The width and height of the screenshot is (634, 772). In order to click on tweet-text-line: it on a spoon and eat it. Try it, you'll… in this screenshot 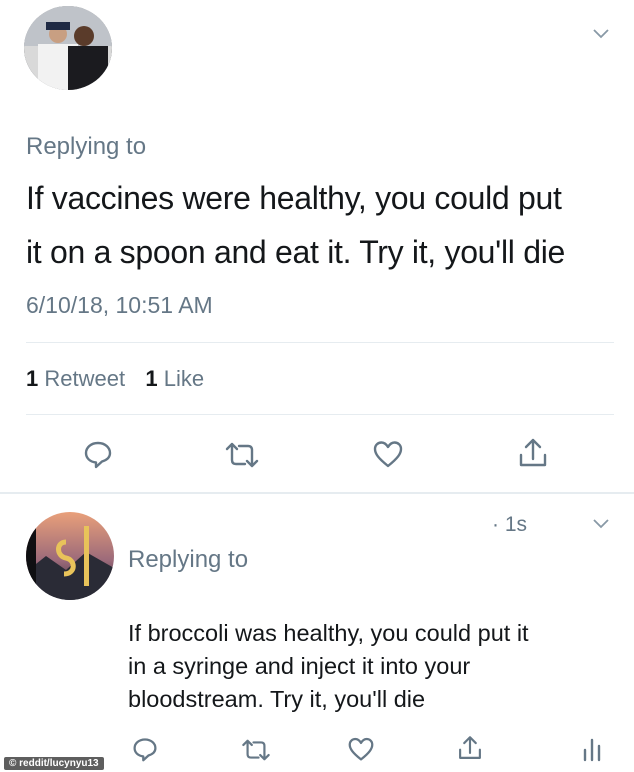, I will do `click(296, 252)`.